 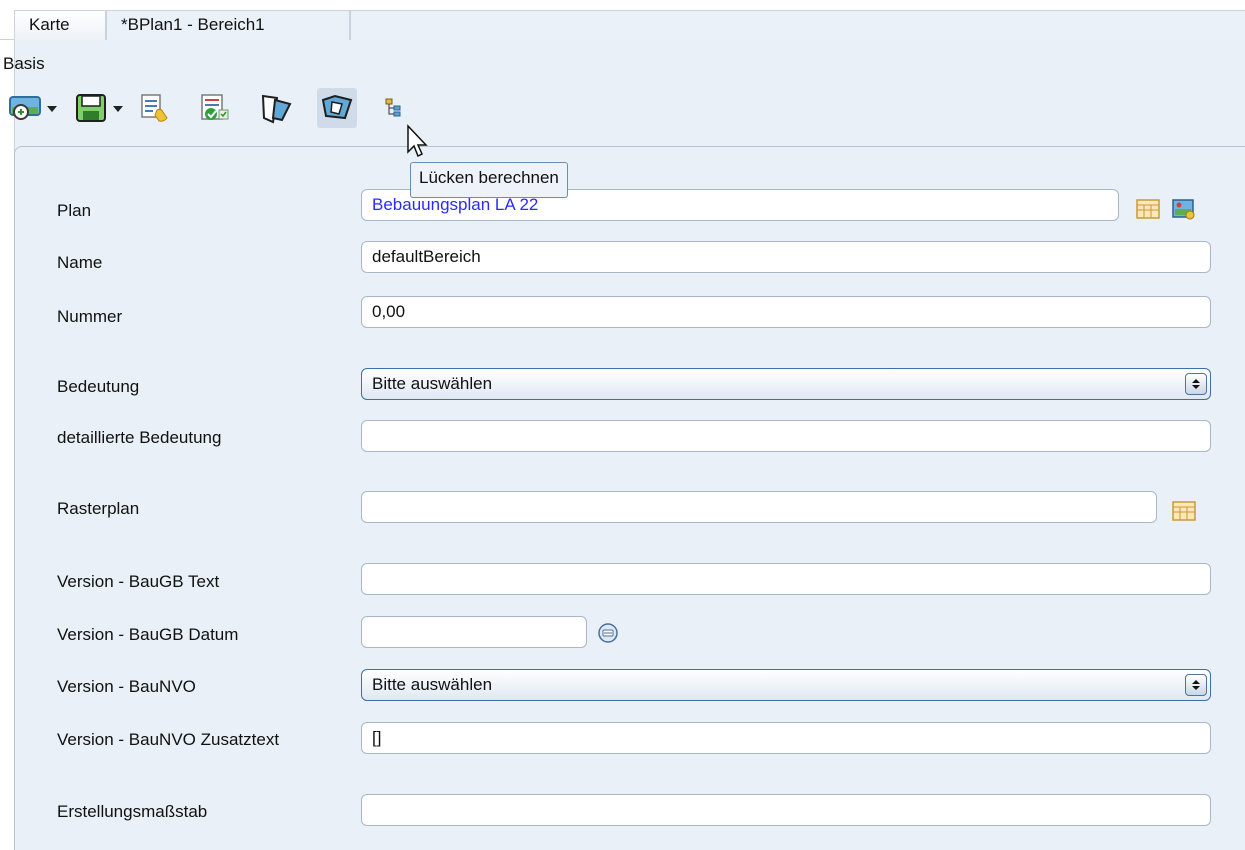 I want to click on mouse-cursor-icon, so click(x=417, y=141).